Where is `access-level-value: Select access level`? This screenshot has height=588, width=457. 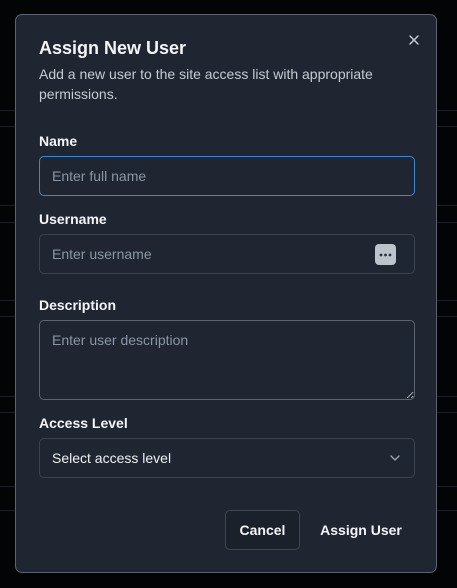
access-level-value: Select access level is located at coordinates (112, 458).